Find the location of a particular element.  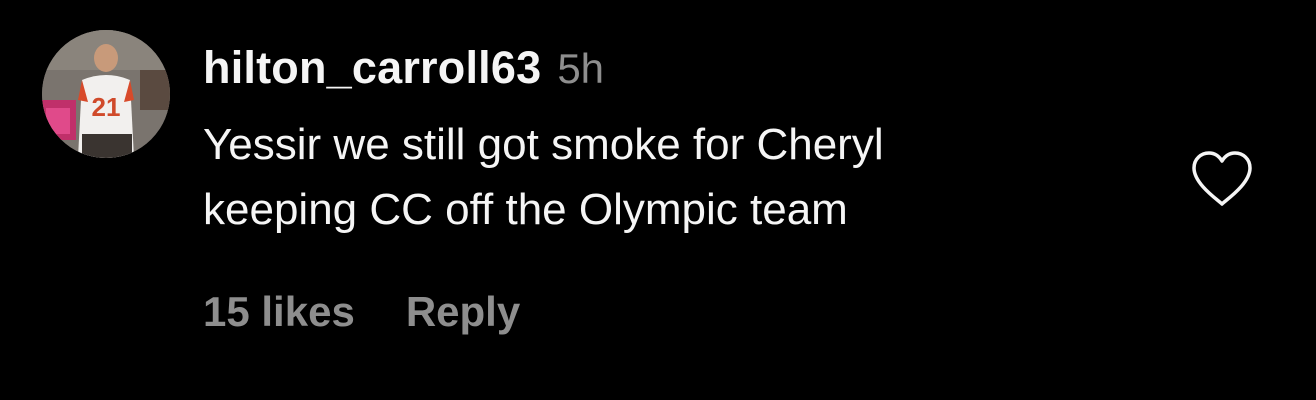

comment-header: hilton_carroll63 5h is located at coordinates (403, 70).